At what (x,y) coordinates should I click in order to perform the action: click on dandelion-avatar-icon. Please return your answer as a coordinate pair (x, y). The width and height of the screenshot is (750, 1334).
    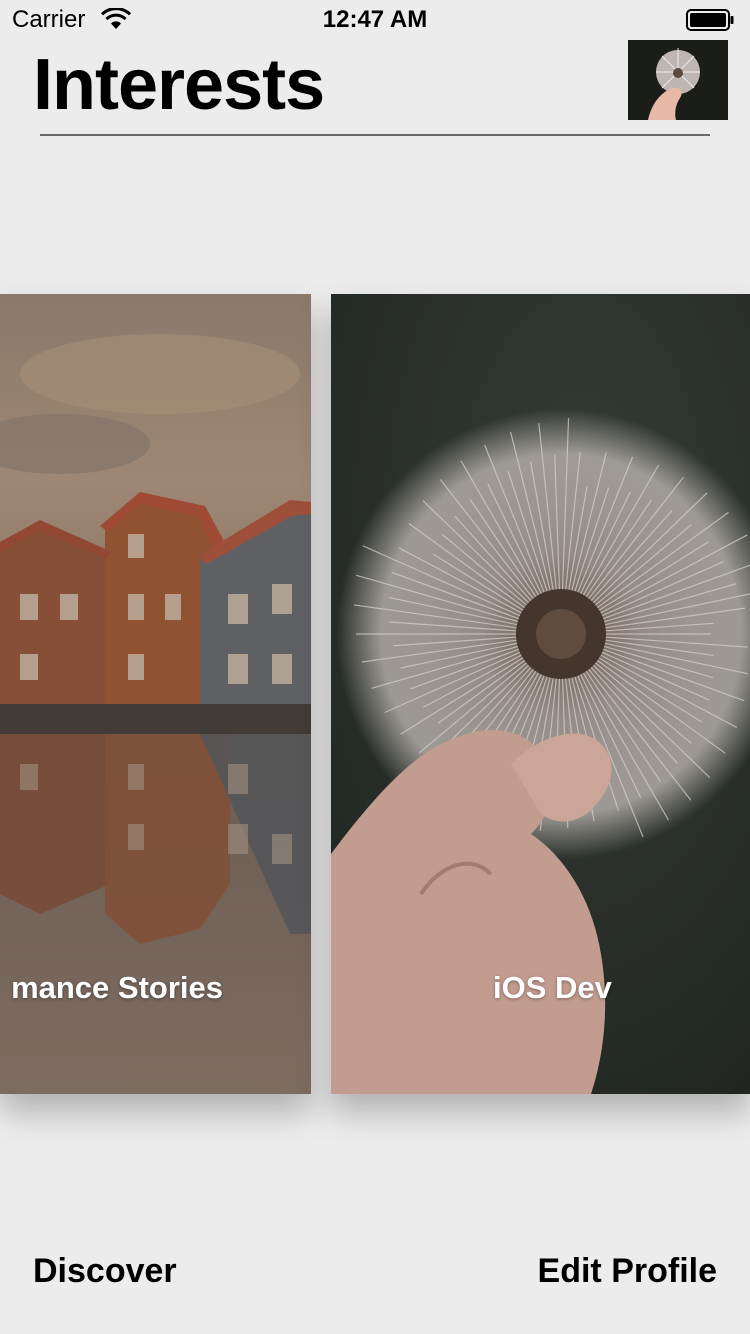
    Looking at the image, I should click on (678, 80).